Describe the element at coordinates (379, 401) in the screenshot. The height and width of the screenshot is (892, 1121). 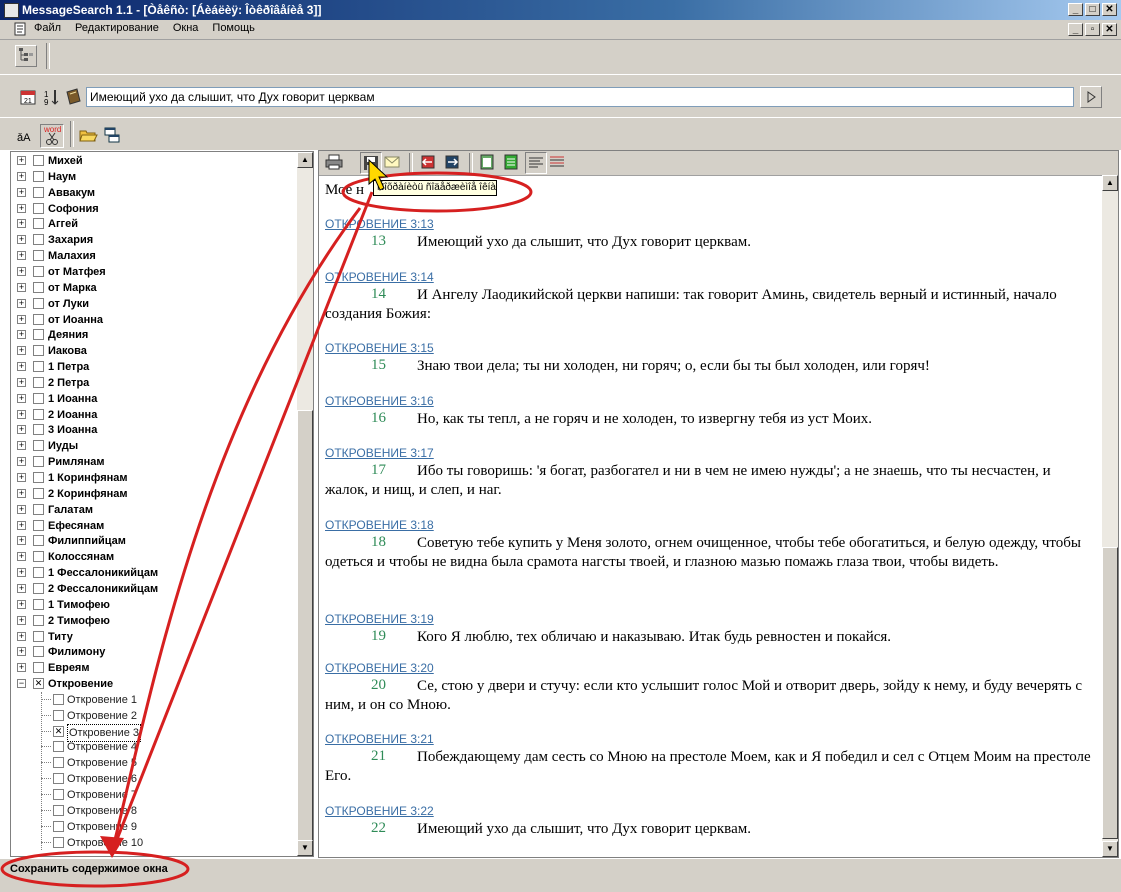
I see `verse-reference-link: ОТКРОВЕНИЕ 3:16` at that location.